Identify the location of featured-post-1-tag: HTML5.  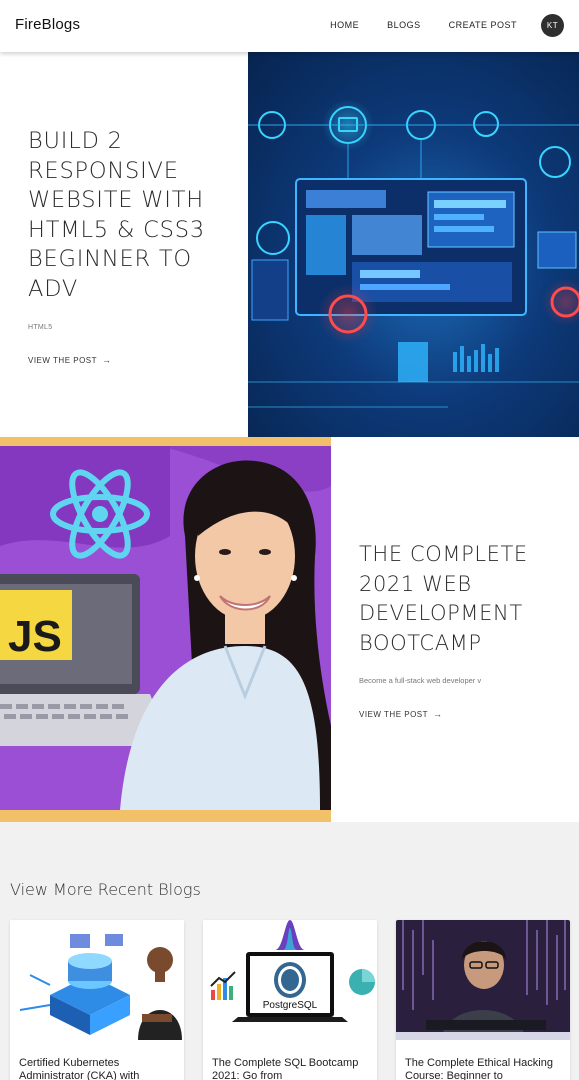
(40, 327).